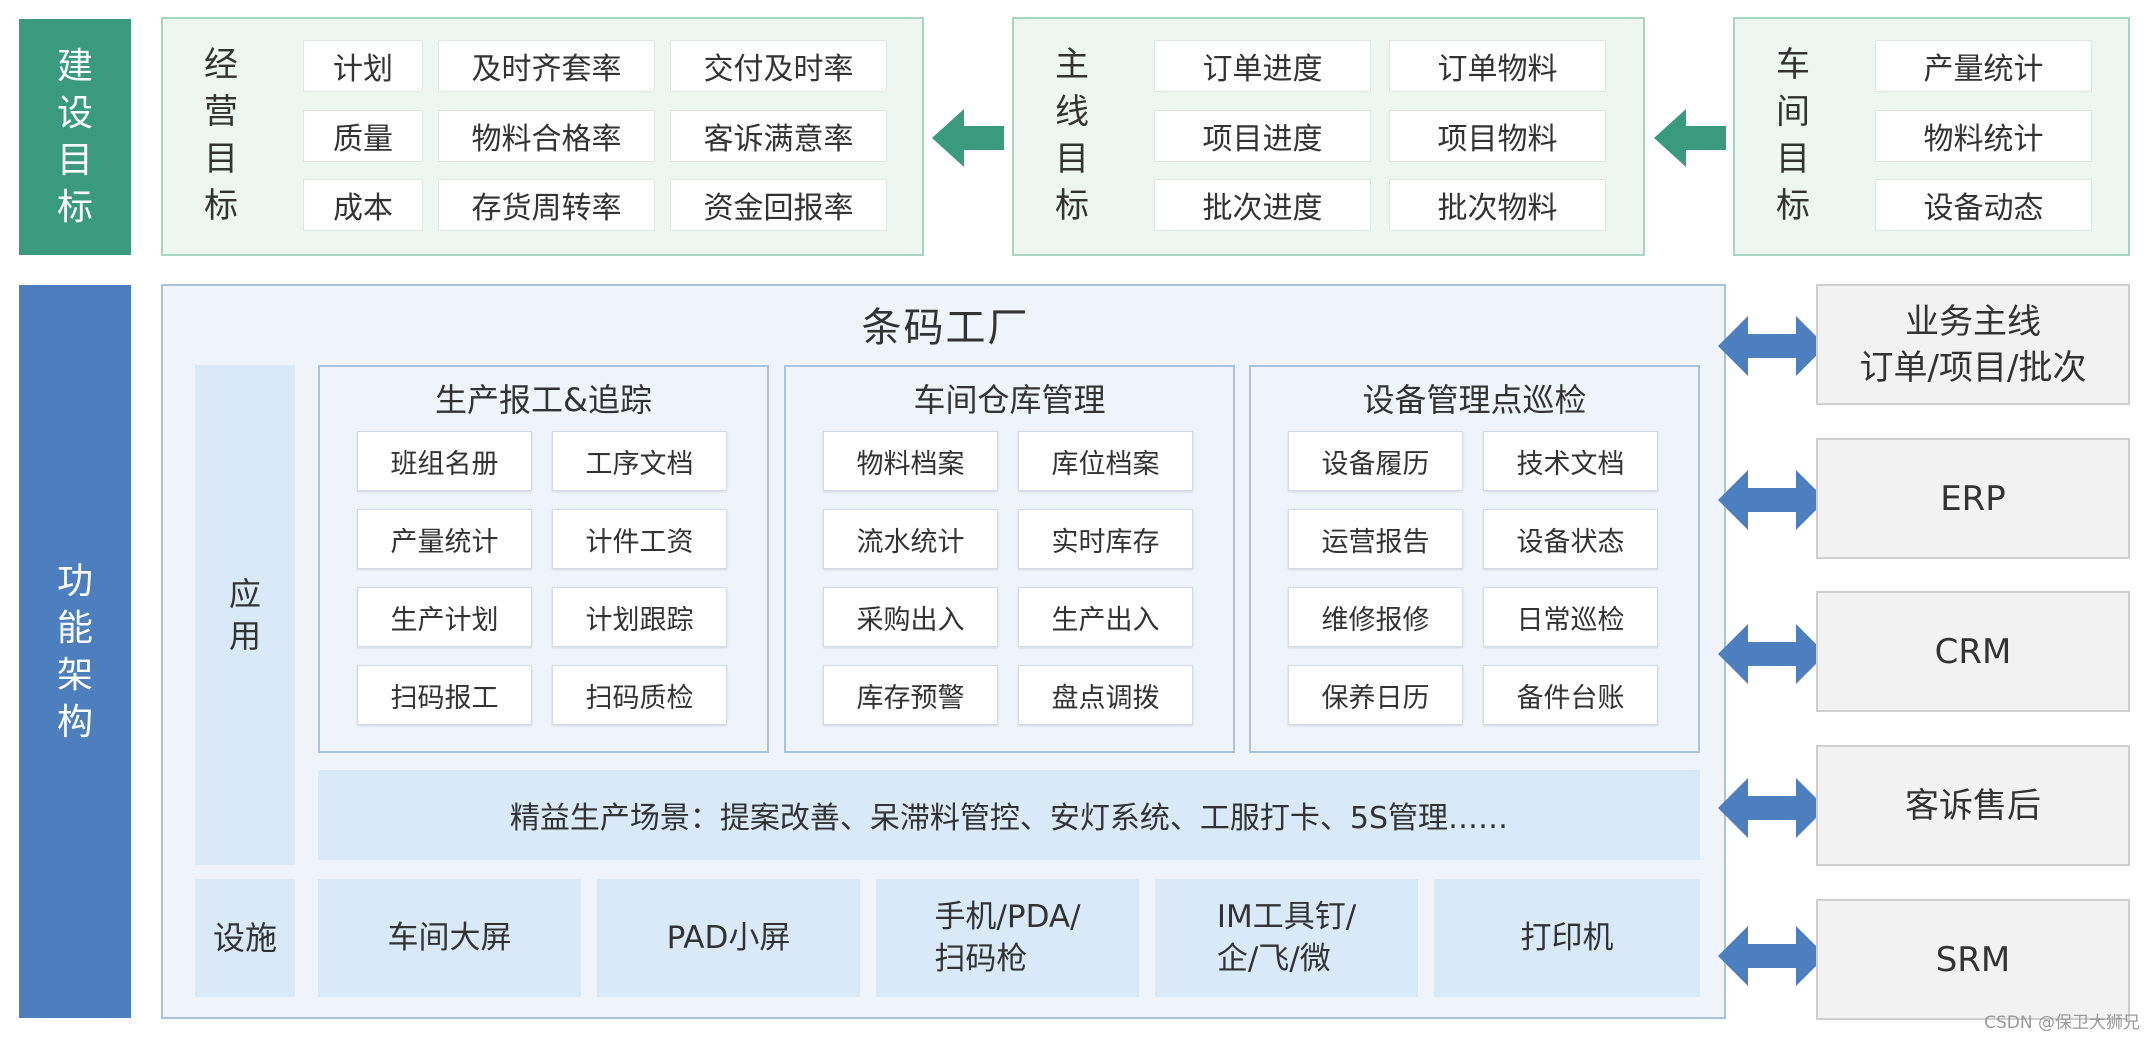 The height and width of the screenshot is (1040, 2150). I want to click on app-label-text: 应用, so click(244, 615).